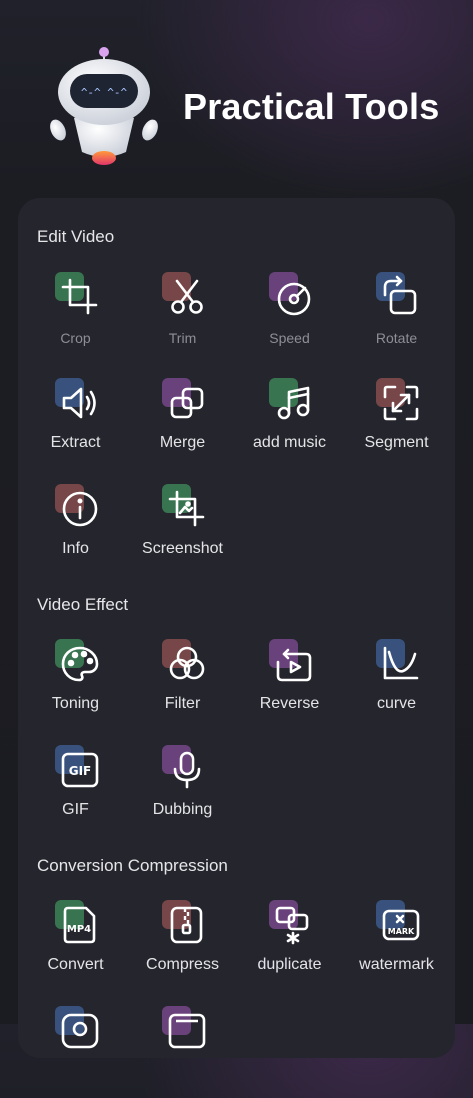  I want to click on section-title-video-effect: Video Effect, so click(83, 604).